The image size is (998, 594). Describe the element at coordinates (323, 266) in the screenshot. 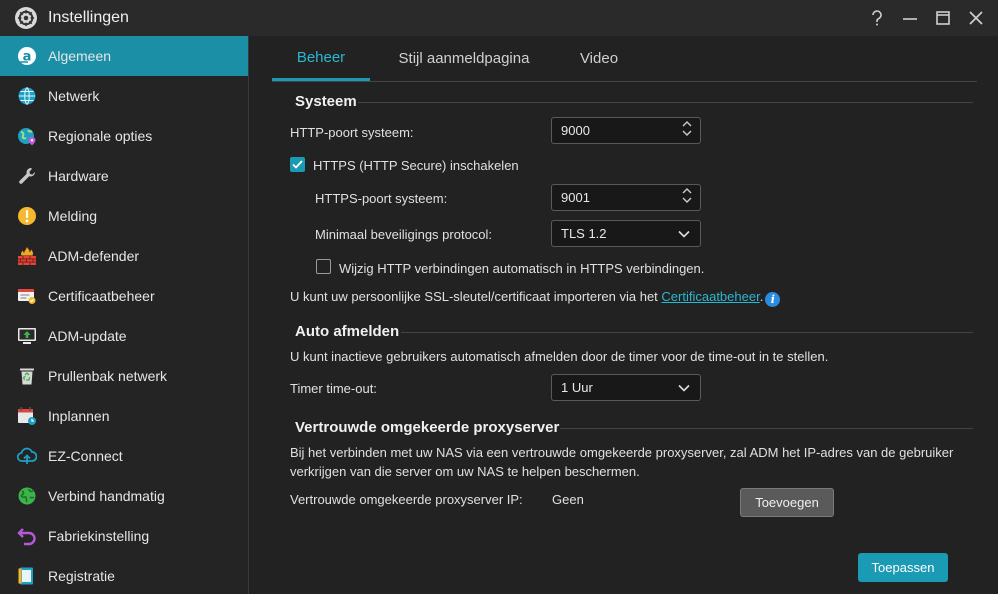

I see `https-redirect-checkbox` at that location.